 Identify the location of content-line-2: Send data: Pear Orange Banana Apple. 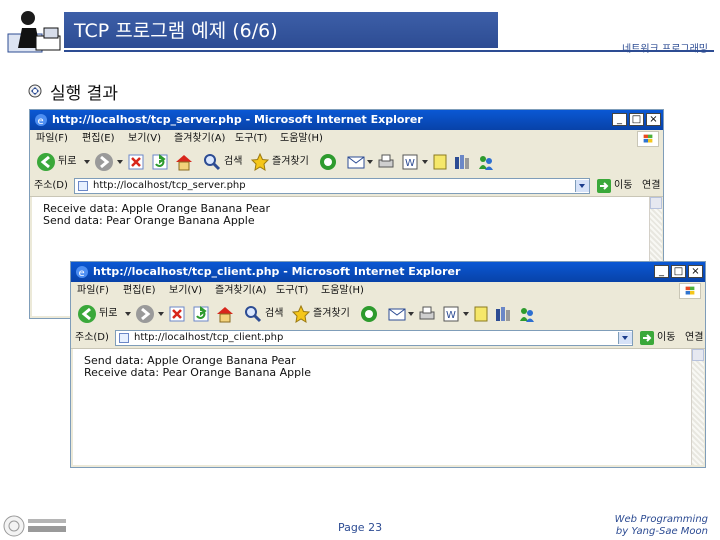
(149, 220).